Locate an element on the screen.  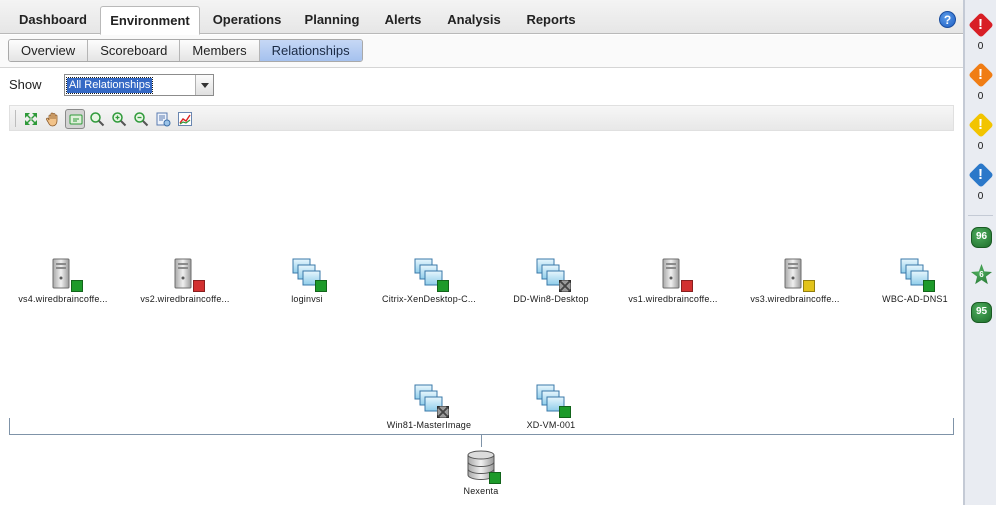
select-tool-icon is located at coordinates (75, 119).